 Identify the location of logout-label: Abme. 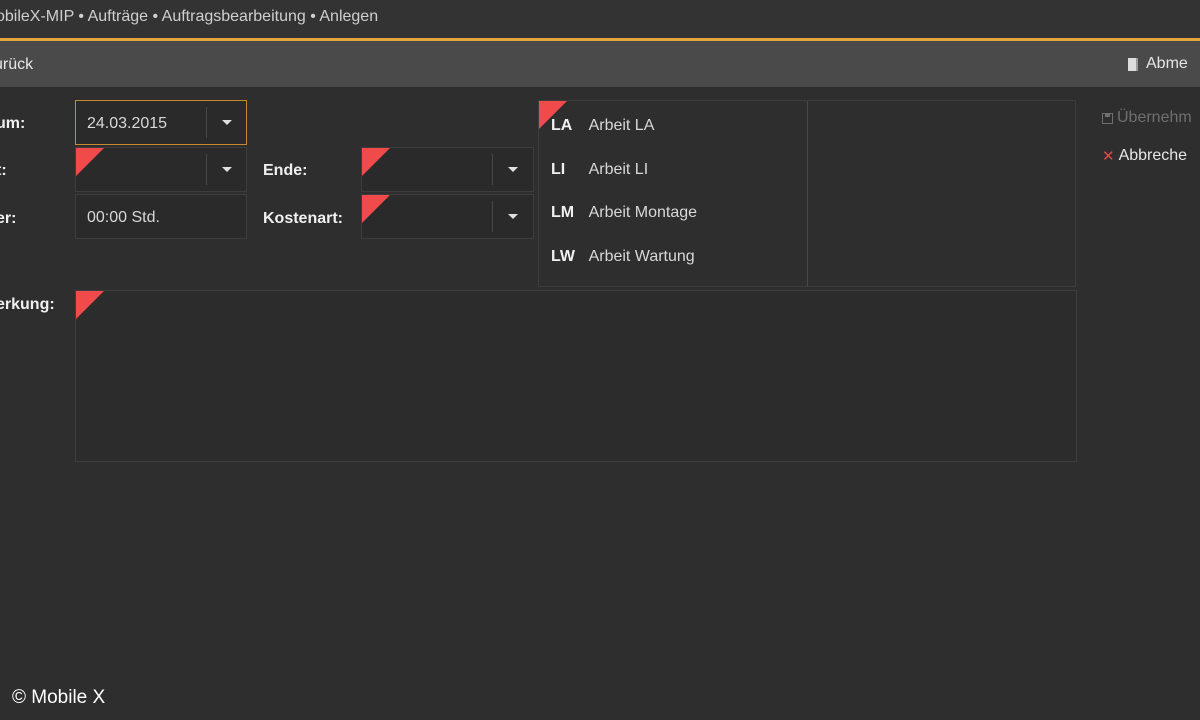
(1167, 63).